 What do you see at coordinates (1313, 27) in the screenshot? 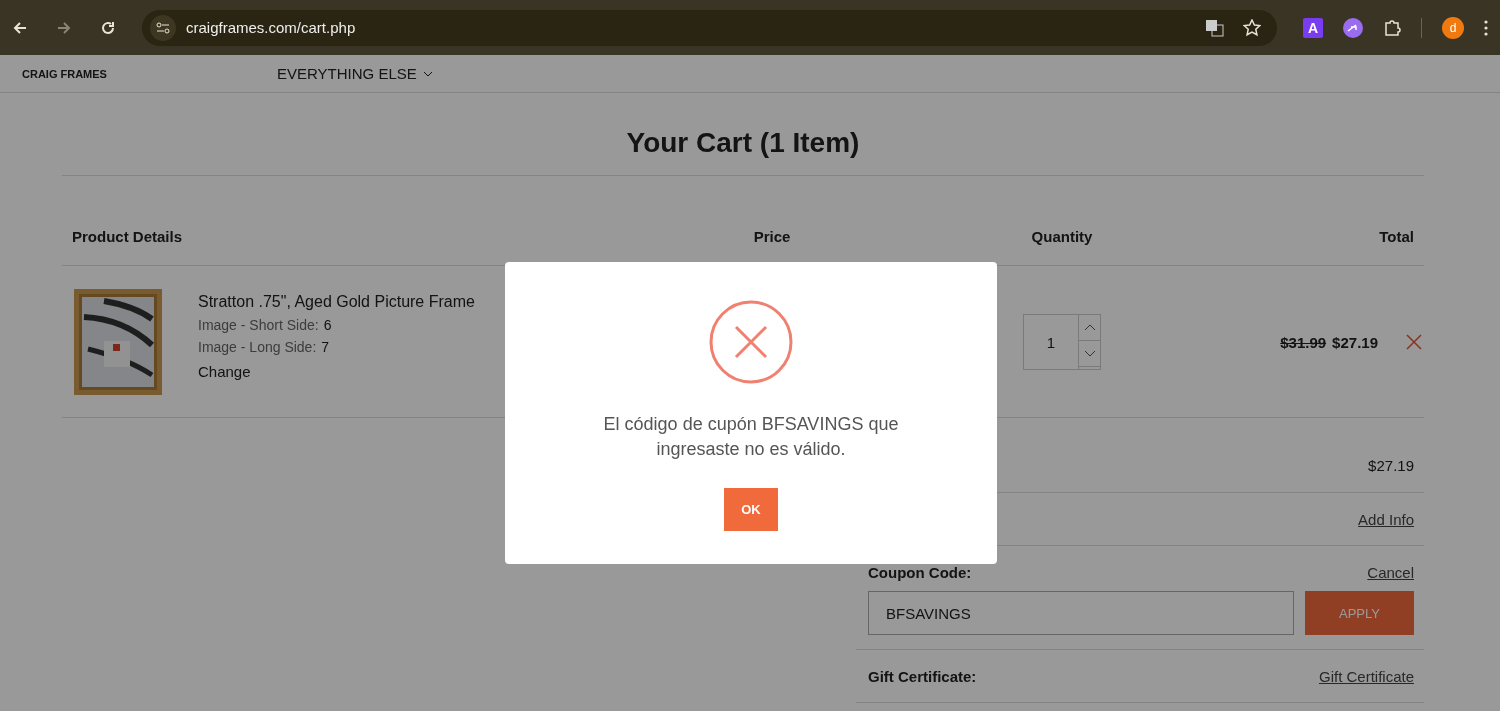
I see `extension-icon: A` at bounding box center [1313, 27].